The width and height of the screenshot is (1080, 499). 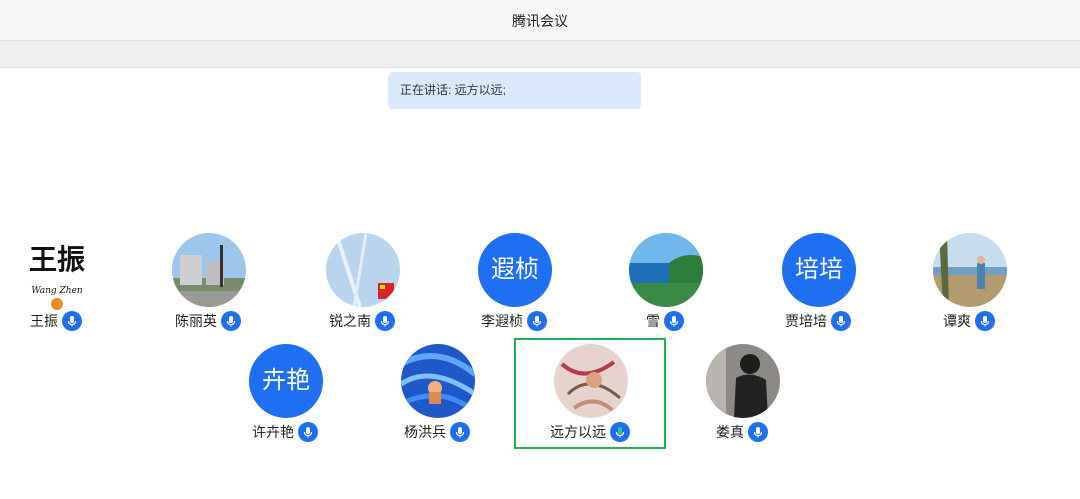 I want to click on participant-name: 远方以远, so click(x=578, y=432).